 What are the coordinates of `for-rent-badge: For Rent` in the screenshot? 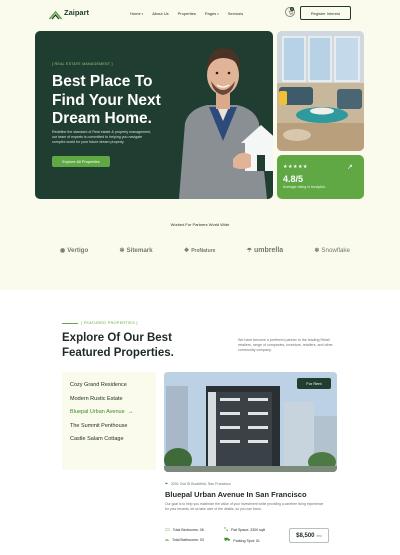 It's located at (314, 383).